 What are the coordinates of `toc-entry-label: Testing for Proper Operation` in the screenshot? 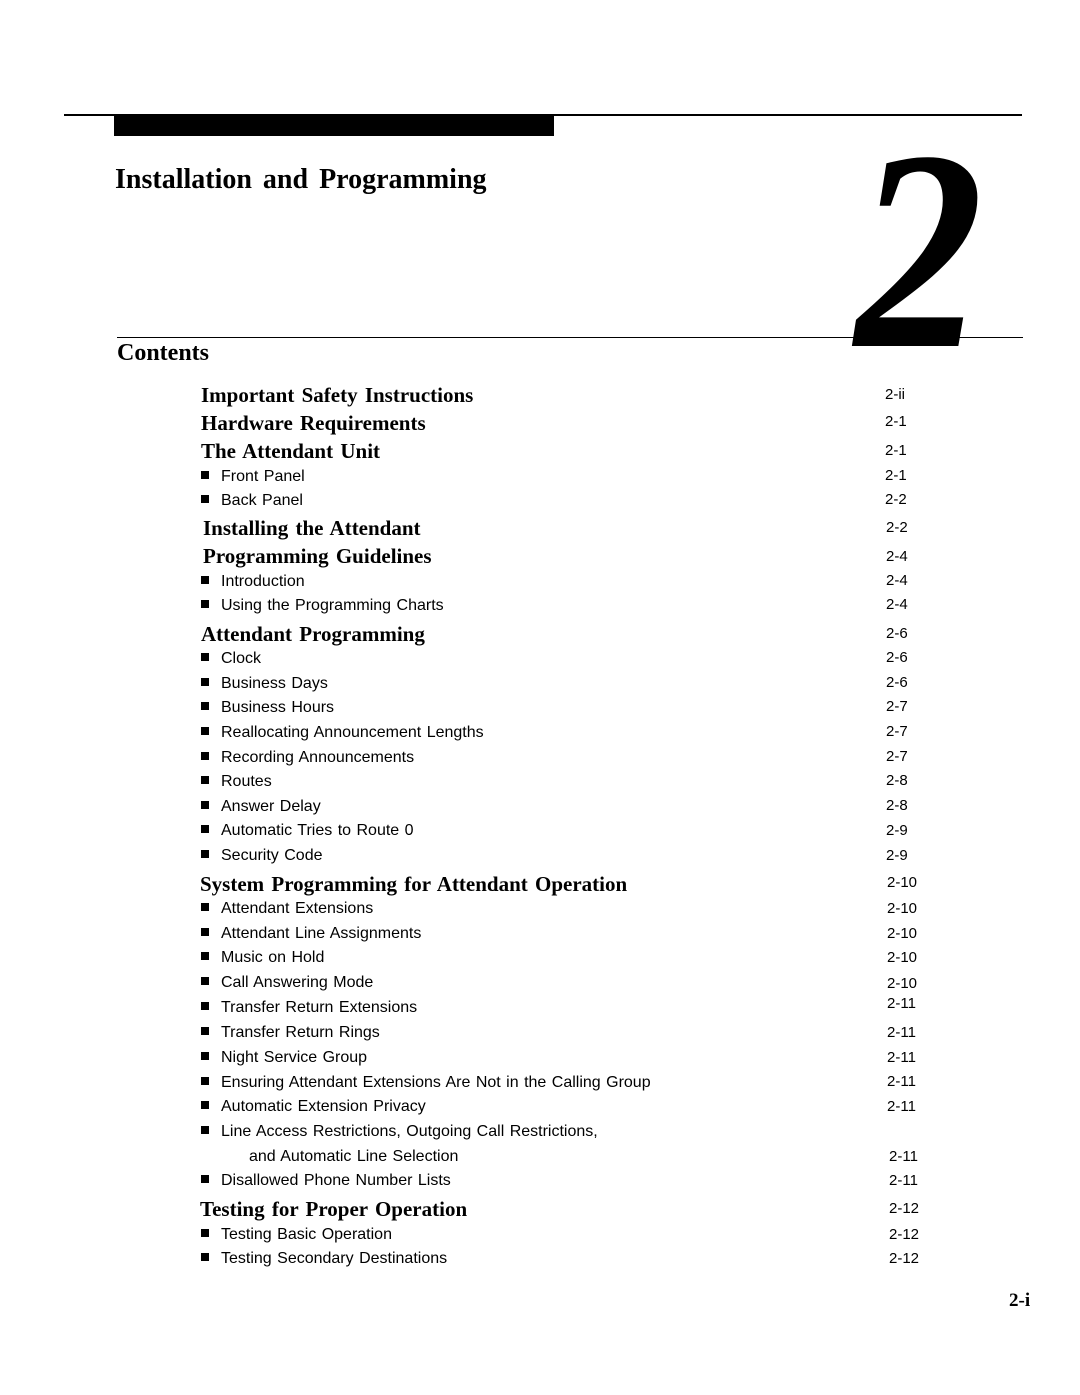 It's located at (334, 1209).